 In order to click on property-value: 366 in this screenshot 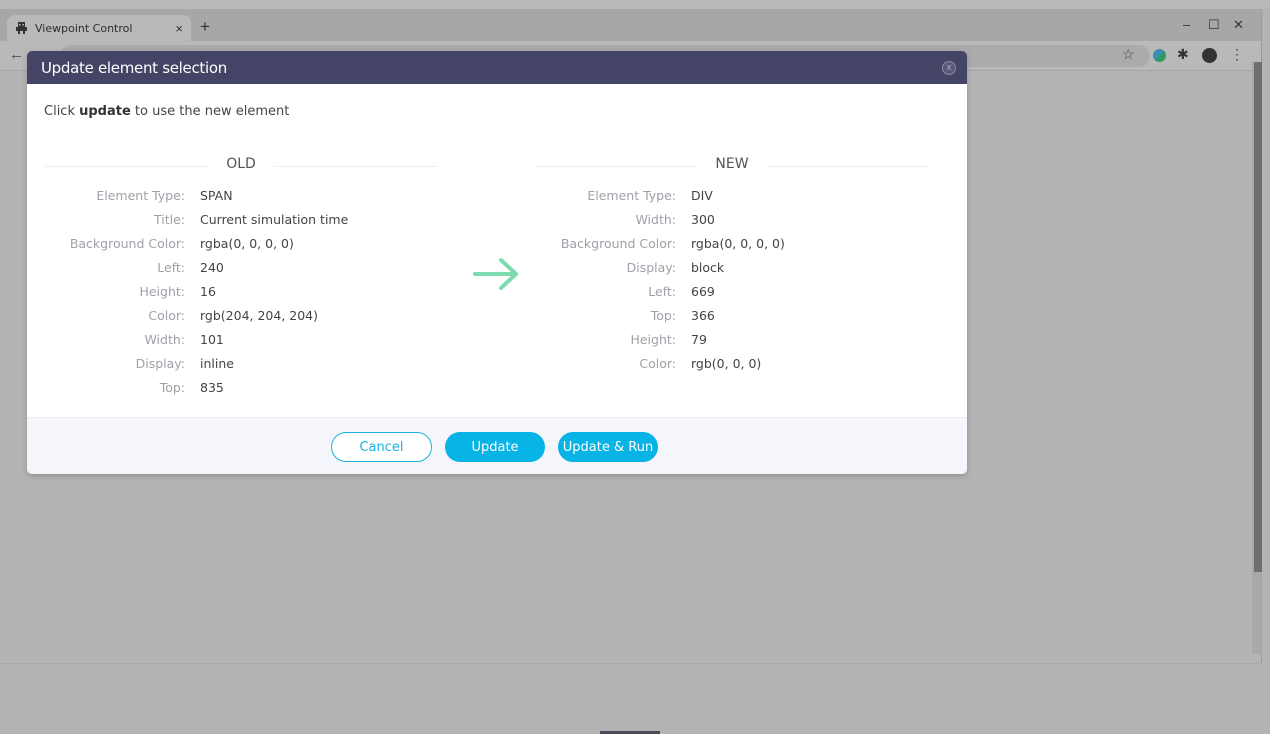, I will do `click(703, 315)`.